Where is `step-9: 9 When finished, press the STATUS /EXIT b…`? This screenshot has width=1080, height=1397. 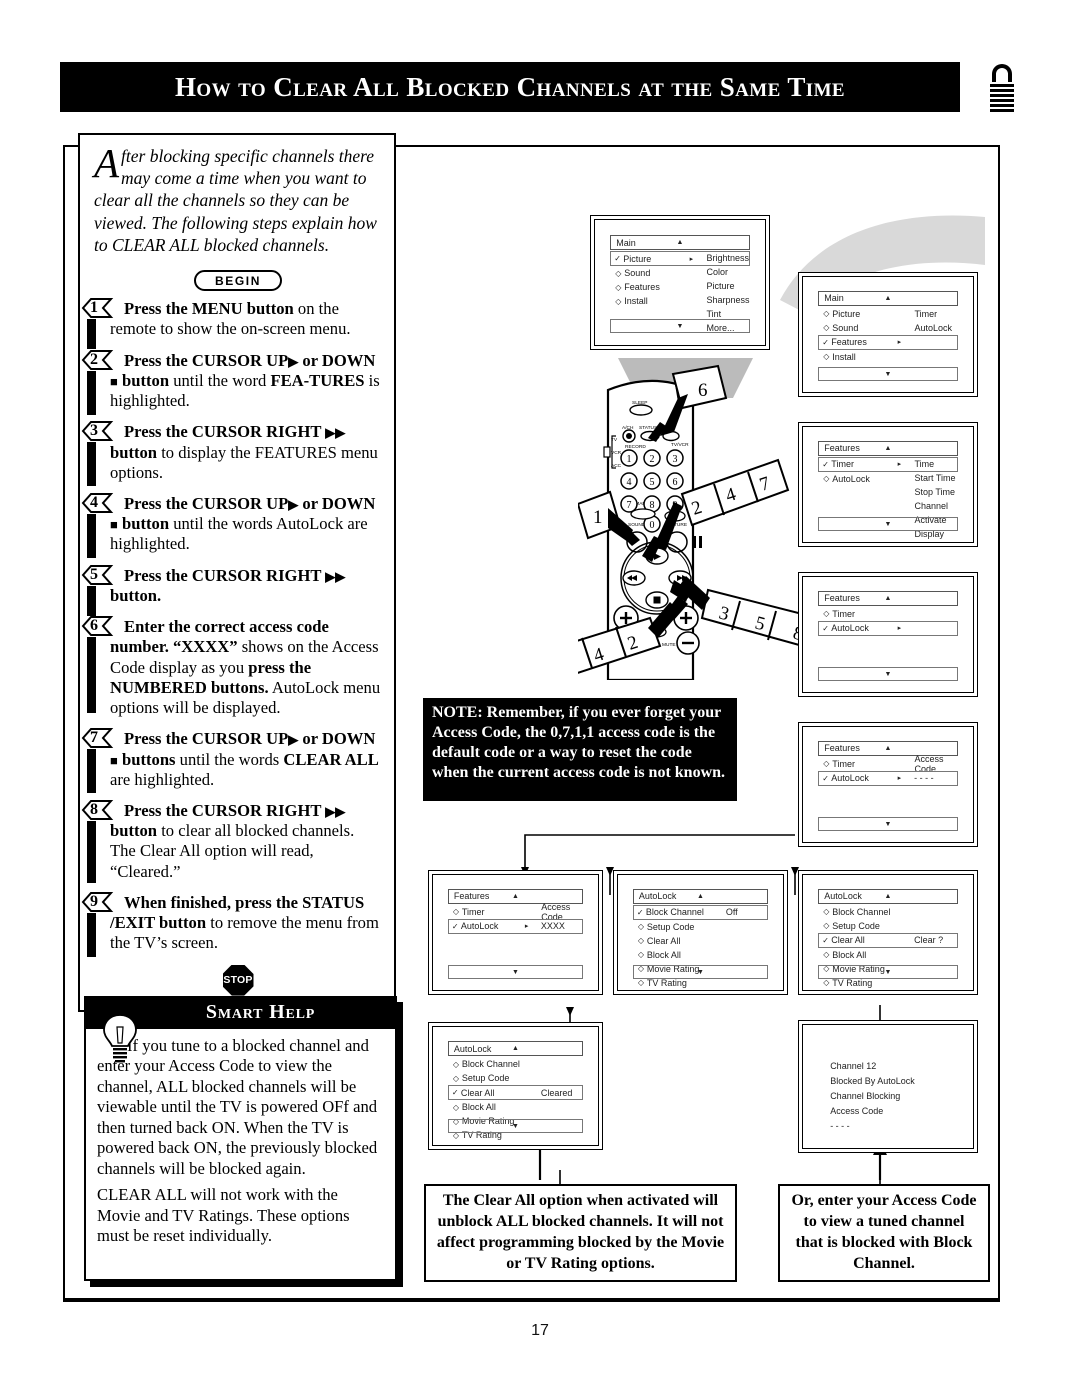
step-9: 9 When finished, press the STATUS /EXIT b… is located at coordinates (231, 924).